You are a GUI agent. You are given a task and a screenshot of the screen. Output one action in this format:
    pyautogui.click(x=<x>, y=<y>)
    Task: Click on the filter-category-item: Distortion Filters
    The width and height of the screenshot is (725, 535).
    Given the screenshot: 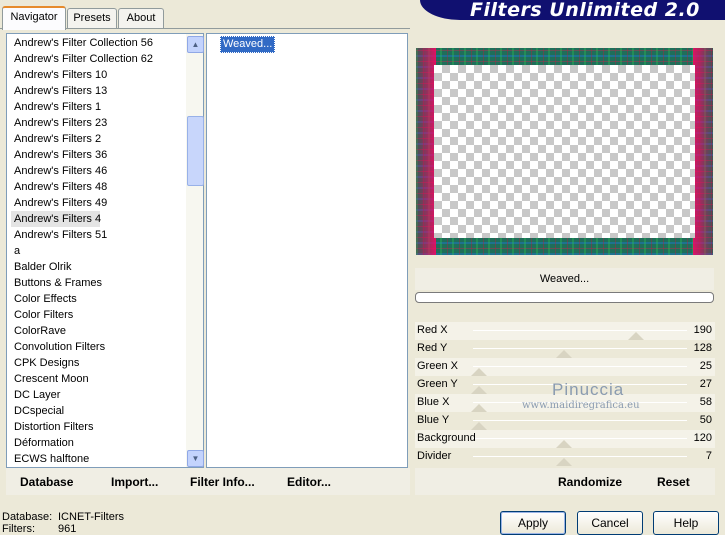 What is the action you would take?
    pyautogui.click(x=99, y=427)
    